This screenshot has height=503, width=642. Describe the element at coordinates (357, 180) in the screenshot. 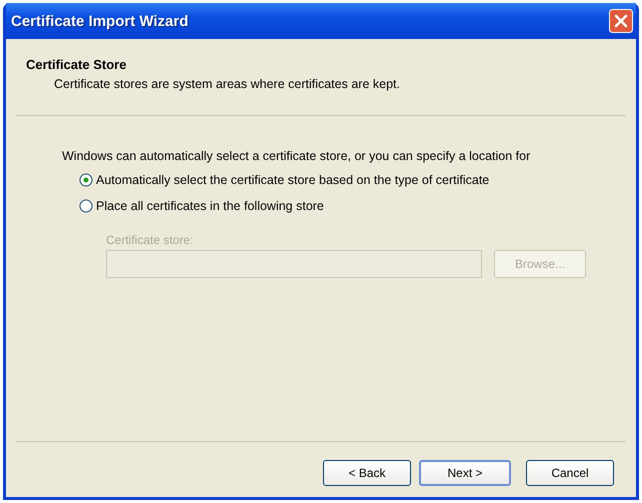

I see `radio-option: Automatically select the certificate store based on the type of certificate` at that location.